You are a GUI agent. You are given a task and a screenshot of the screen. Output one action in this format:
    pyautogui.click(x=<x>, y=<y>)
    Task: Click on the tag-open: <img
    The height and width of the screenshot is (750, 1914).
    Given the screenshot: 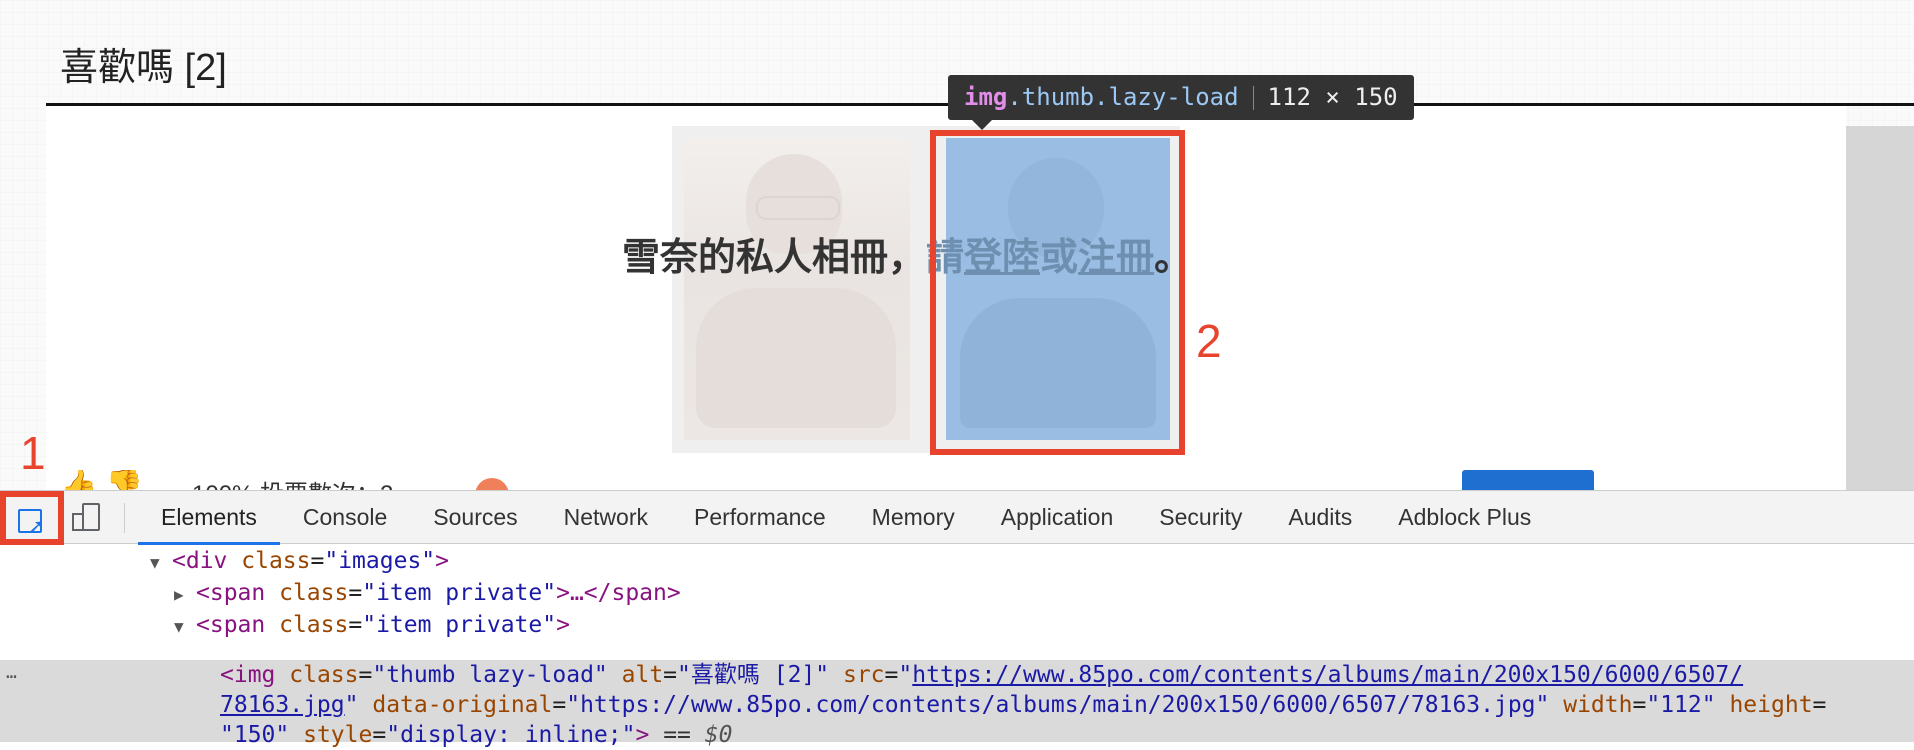 What is the action you would take?
    pyautogui.click(x=248, y=675)
    